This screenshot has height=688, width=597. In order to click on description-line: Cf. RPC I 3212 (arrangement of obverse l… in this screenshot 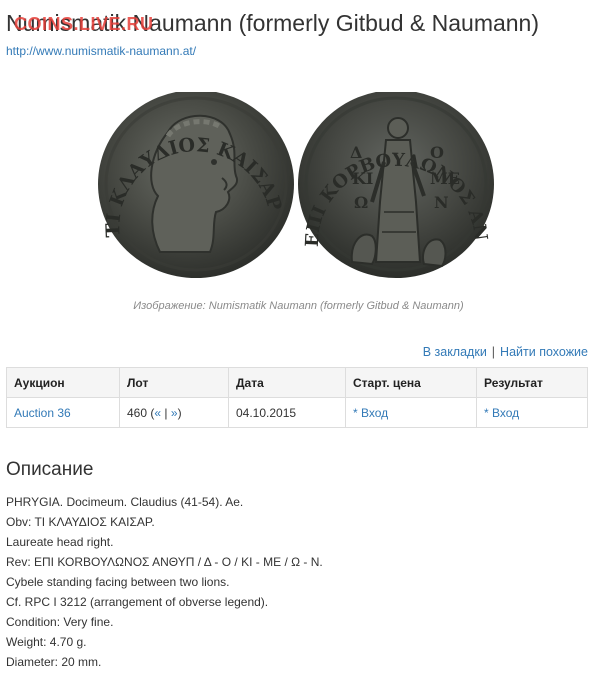, I will do `click(137, 602)`.